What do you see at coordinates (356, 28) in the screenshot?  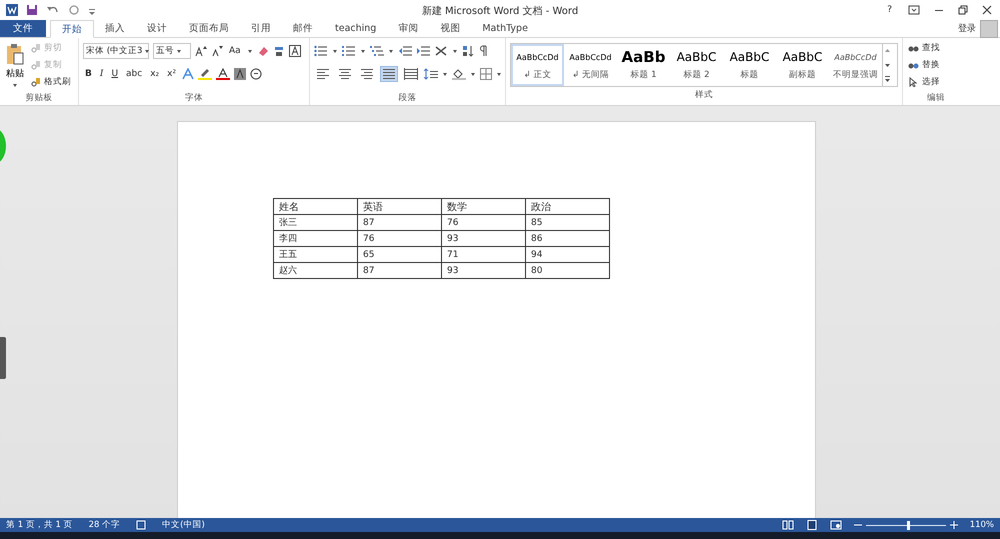 I see `ribbon-tab: teaching` at bounding box center [356, 28].